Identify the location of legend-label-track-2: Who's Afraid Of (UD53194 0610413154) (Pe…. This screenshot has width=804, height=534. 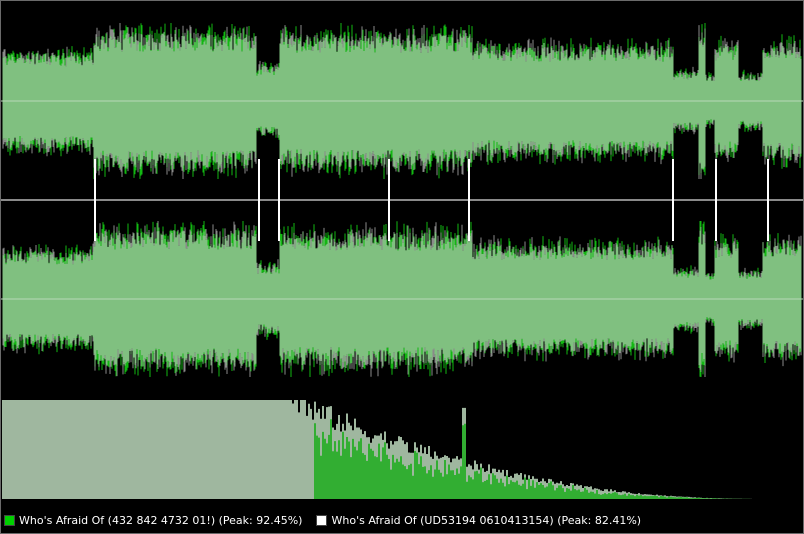
(486, 520).